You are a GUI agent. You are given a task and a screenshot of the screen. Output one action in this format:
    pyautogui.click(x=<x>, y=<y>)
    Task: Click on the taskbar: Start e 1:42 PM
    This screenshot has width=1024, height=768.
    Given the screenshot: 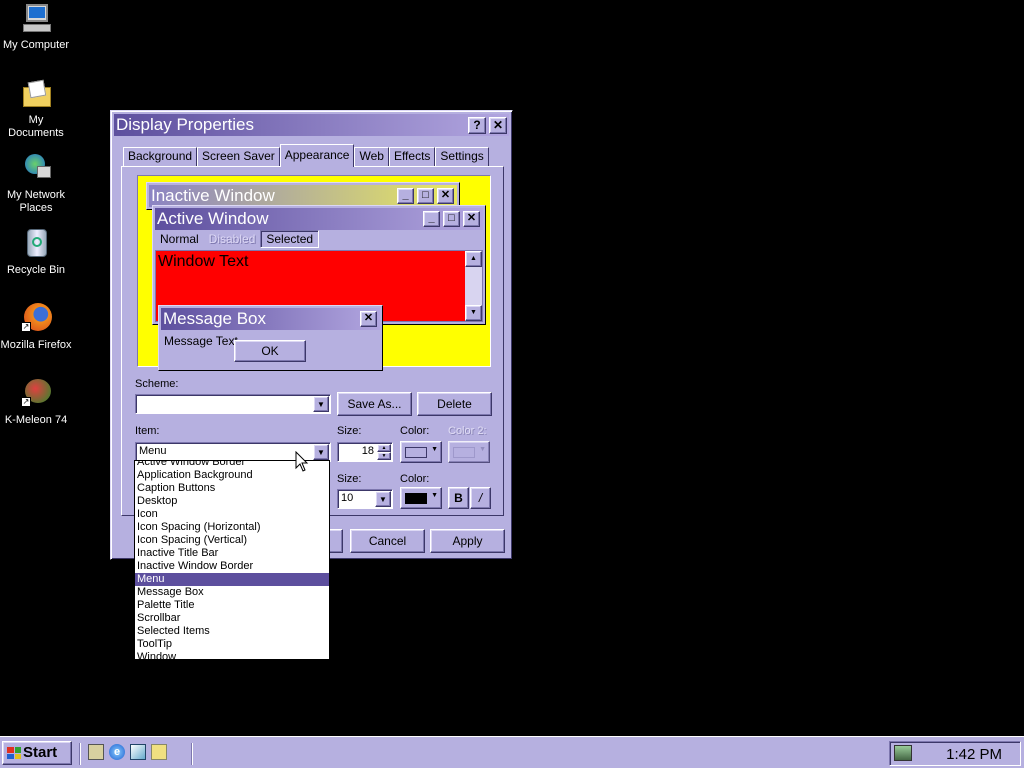 What is the action you would take?
    pyautogui.click(x=512, y=752)
    